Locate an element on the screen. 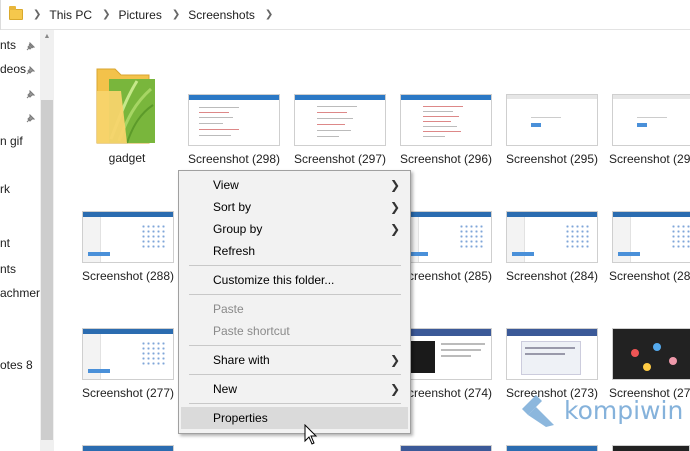  file-item: Screenshot (277) is located at coordinates (128, 350).